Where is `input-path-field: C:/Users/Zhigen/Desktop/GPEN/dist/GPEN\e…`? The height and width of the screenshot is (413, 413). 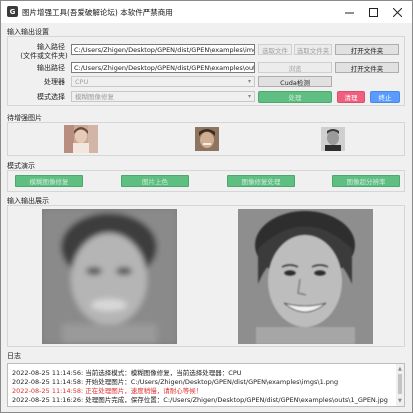
input-path-field: C:/Users/Zhigen/Desktop/GPEN/dist/GPEN\e… is located at coordinates (163, 49).